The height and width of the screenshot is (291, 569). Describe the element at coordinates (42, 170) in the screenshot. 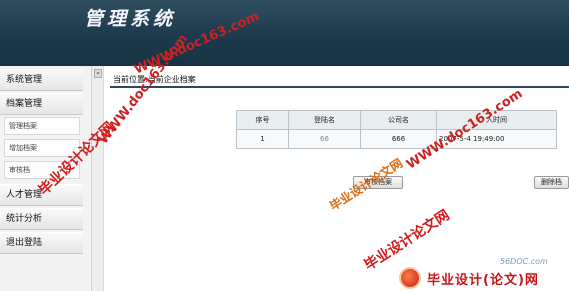

I see `sidebar-subitem-audit-archive: 审核档` at that location.